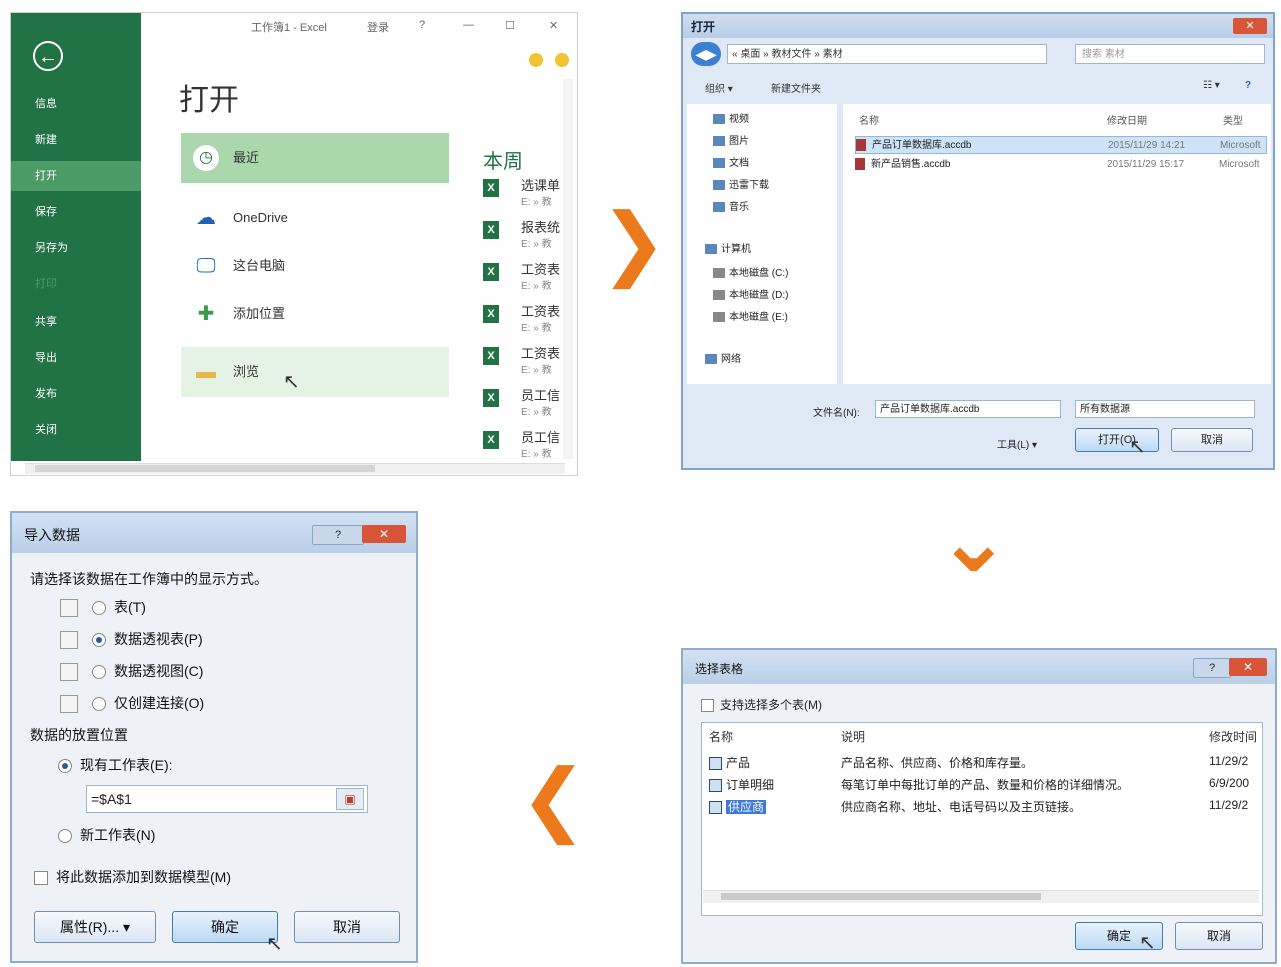  I want to click on tools-menu: 工具(L) ▾, so click(1017, 443).